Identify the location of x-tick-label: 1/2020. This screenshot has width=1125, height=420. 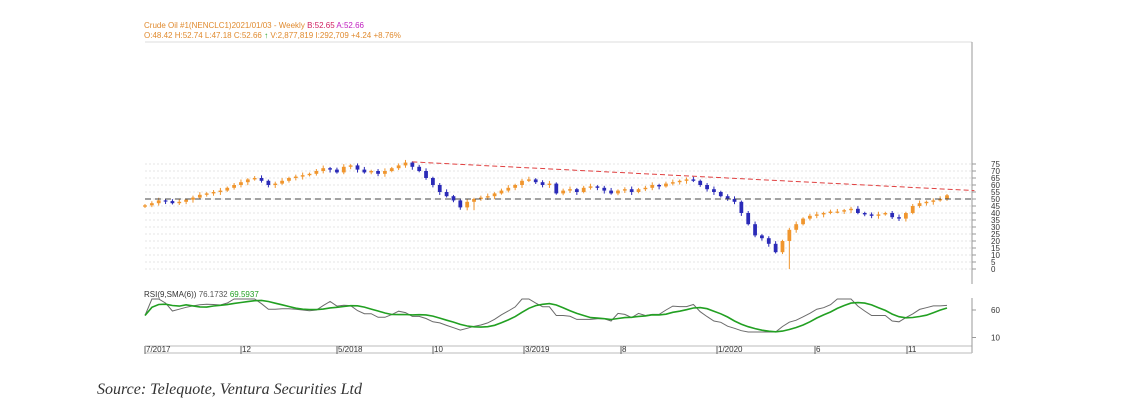
(730, 349).